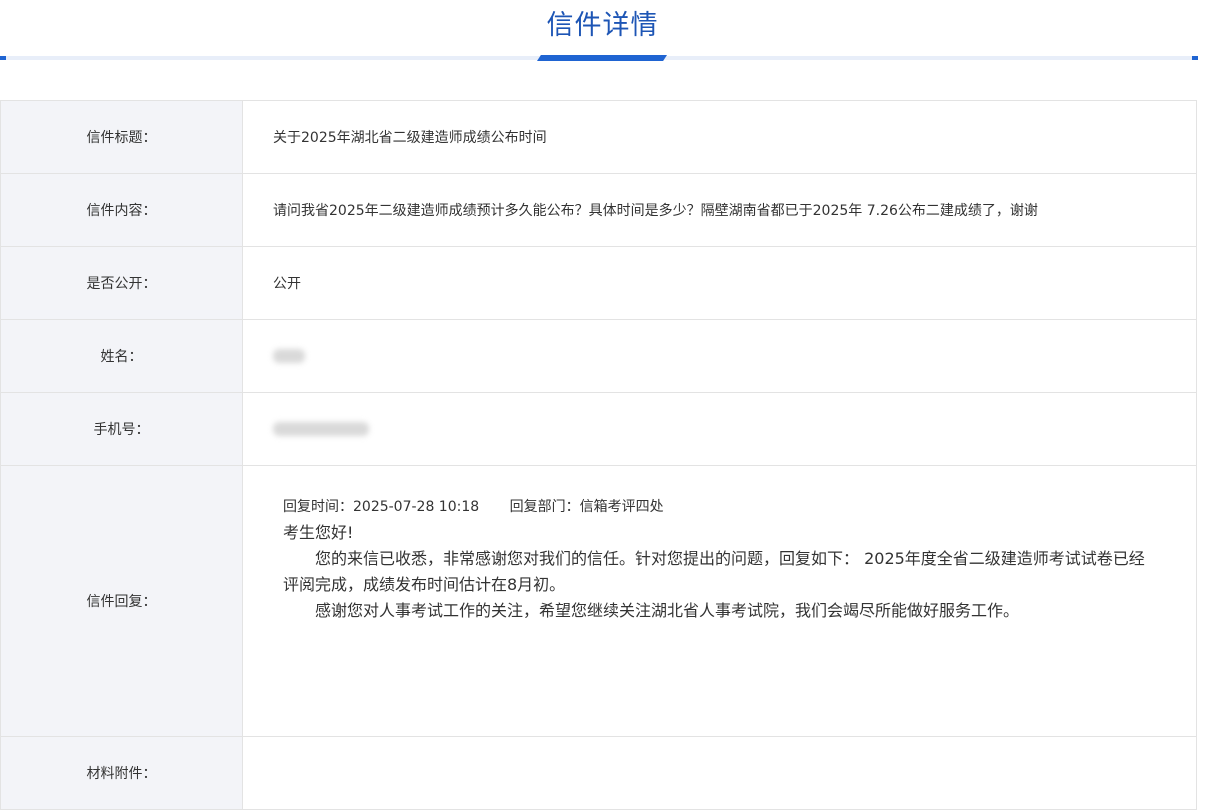 This screenshot has height=810, width=1205. Describe the element at coordinates (121, 137) in the screenshot. I see `label-letter-title: 信件标题：` at that location.